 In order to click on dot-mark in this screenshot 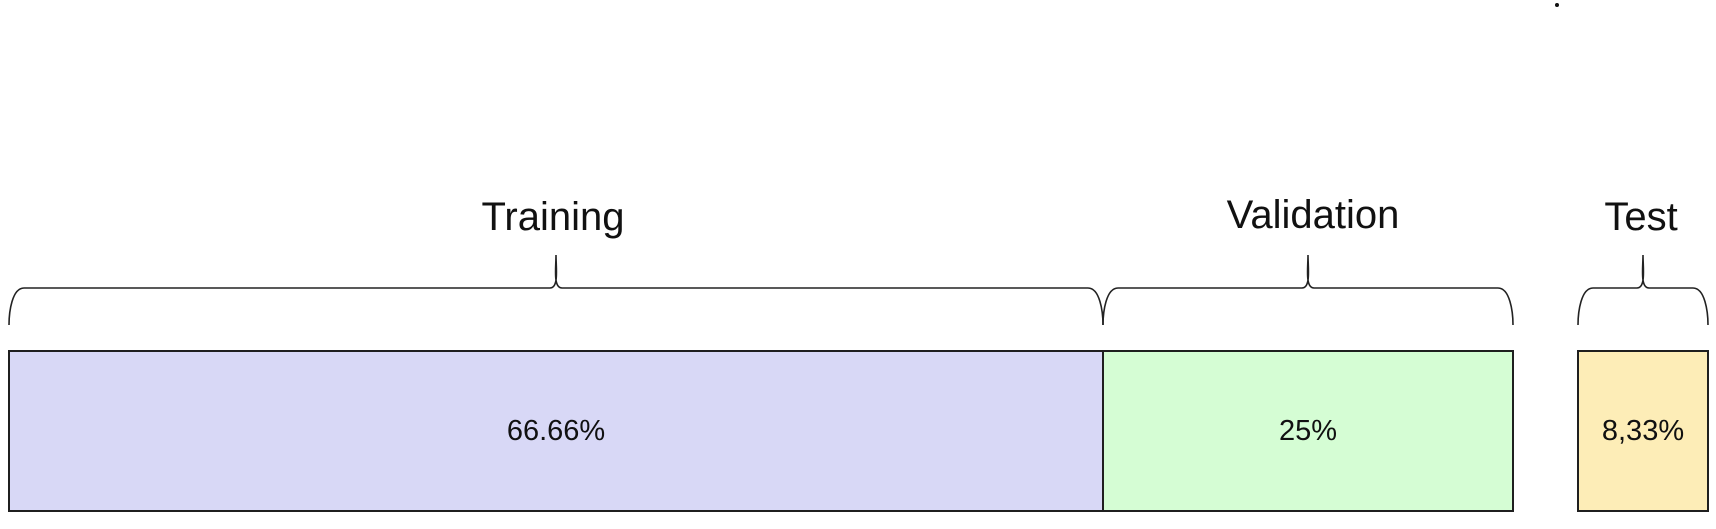, I will do `click(1557, 5)`.